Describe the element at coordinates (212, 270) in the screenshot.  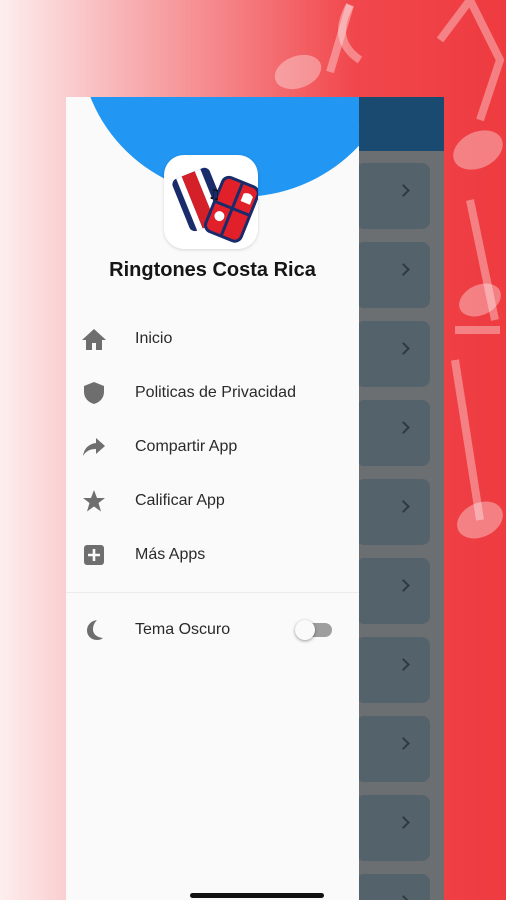
I see `drawer-app-title: Ringtones Costa Rica` at that location.